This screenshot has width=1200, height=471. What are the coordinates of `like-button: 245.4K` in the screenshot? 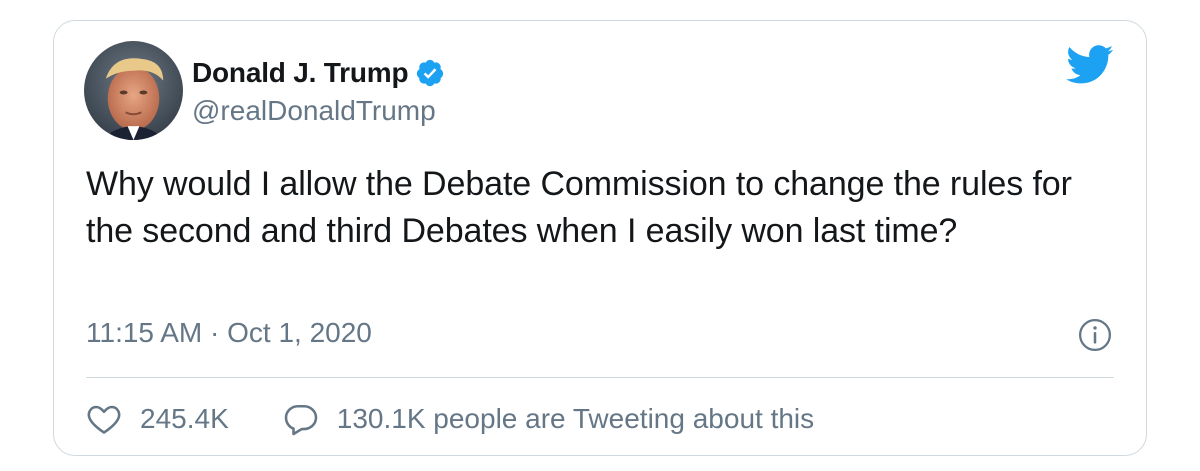 It's located at (157, 419).